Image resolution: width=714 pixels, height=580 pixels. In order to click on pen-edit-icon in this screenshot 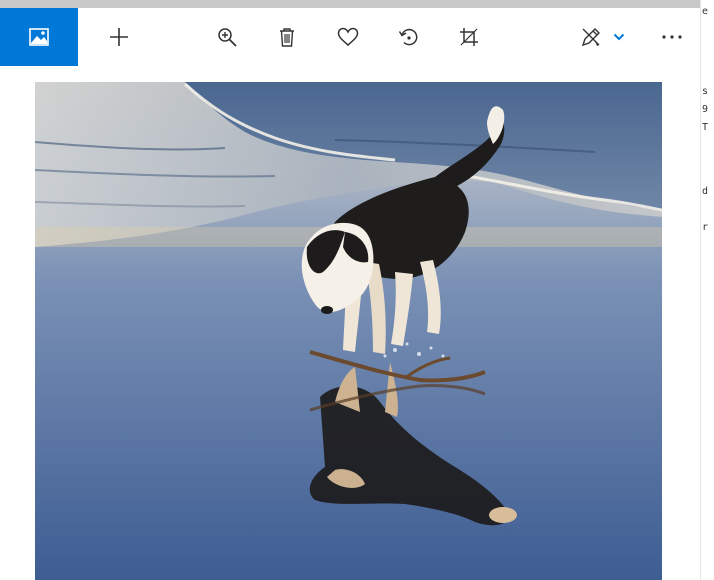, I will do `click(590, 37)`.